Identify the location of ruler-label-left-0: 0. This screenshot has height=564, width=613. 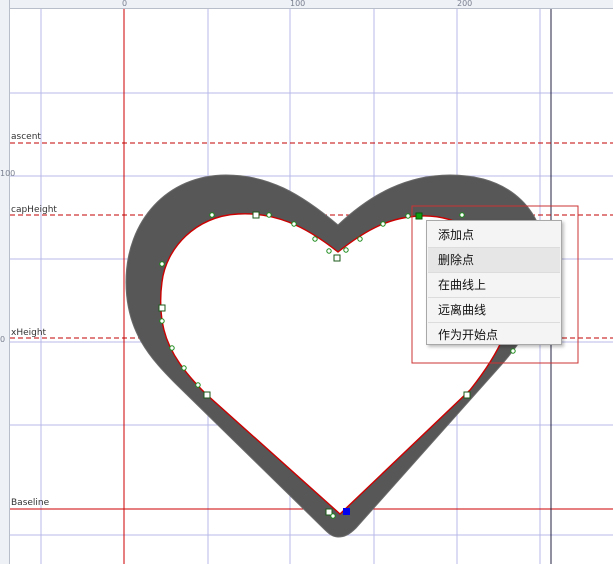
(3, 339).